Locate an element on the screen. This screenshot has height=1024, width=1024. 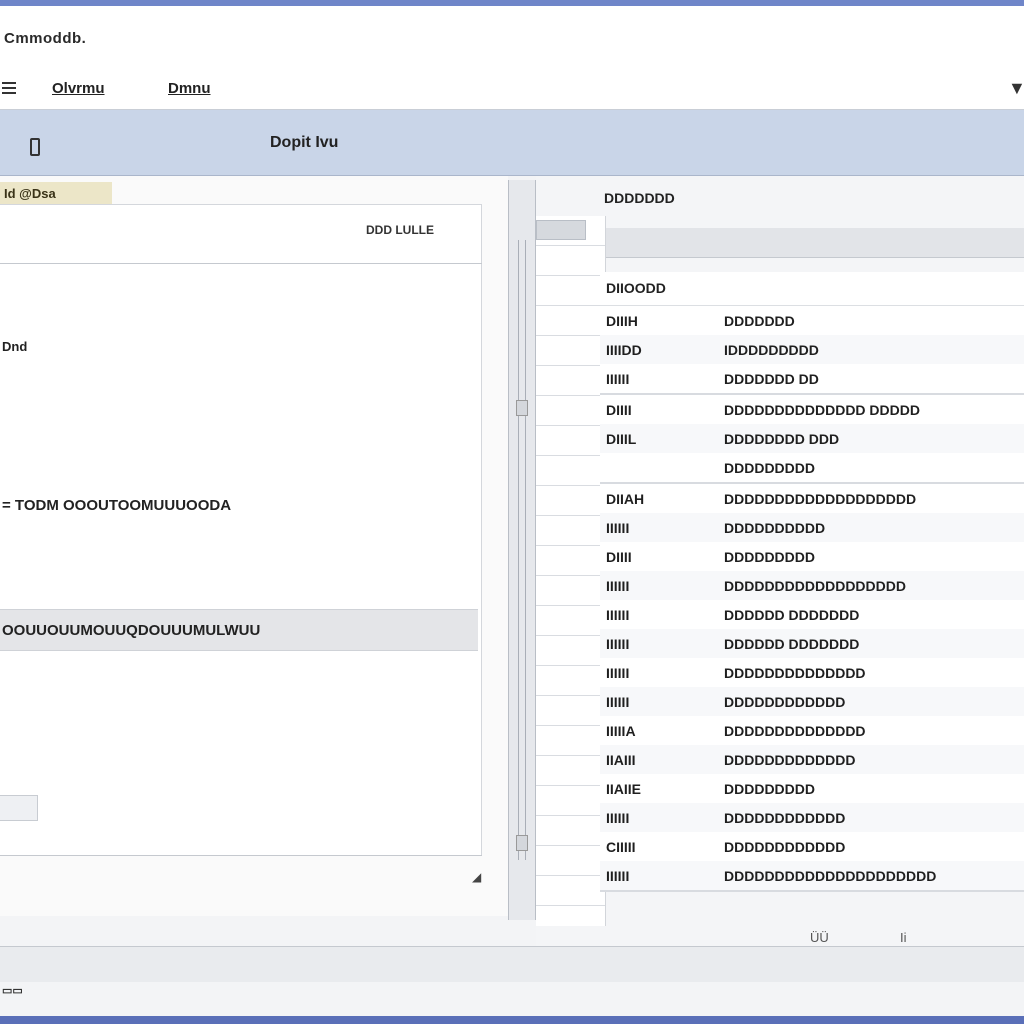
status-left-indicator: ▭▭ is located at coordinates (12, 991).